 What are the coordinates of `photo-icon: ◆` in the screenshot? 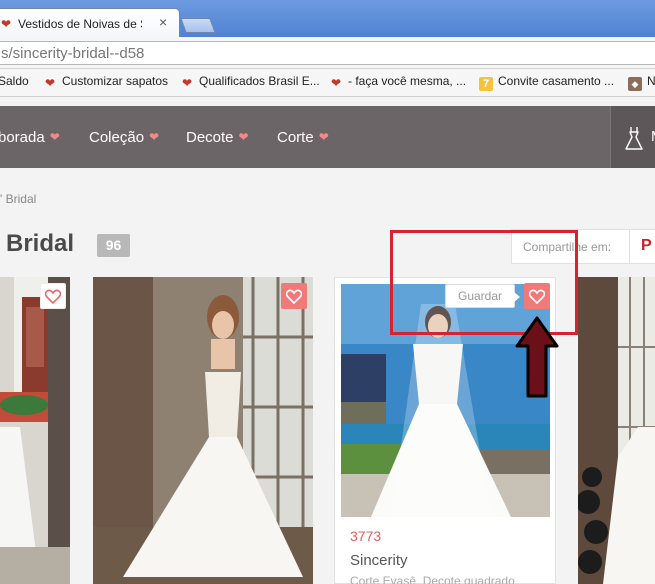 It's located at (635, 84).